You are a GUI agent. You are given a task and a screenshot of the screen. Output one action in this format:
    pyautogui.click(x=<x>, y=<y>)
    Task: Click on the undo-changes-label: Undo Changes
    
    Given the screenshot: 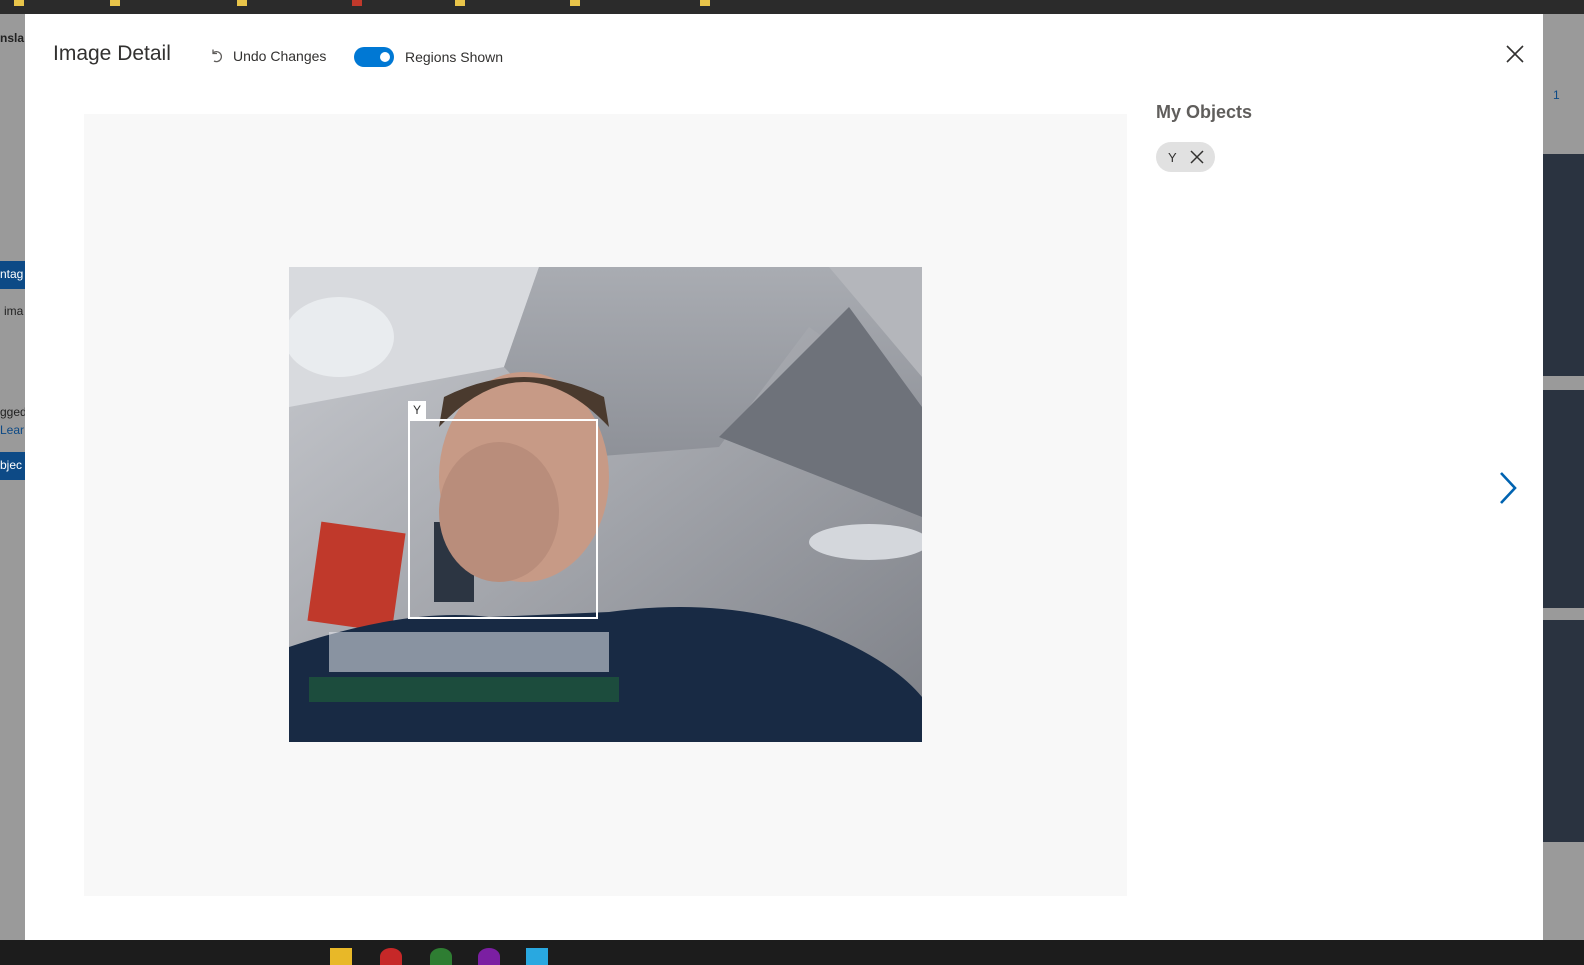 What is the action you would take?
    pyautogui.click(x=280, y=56)
    